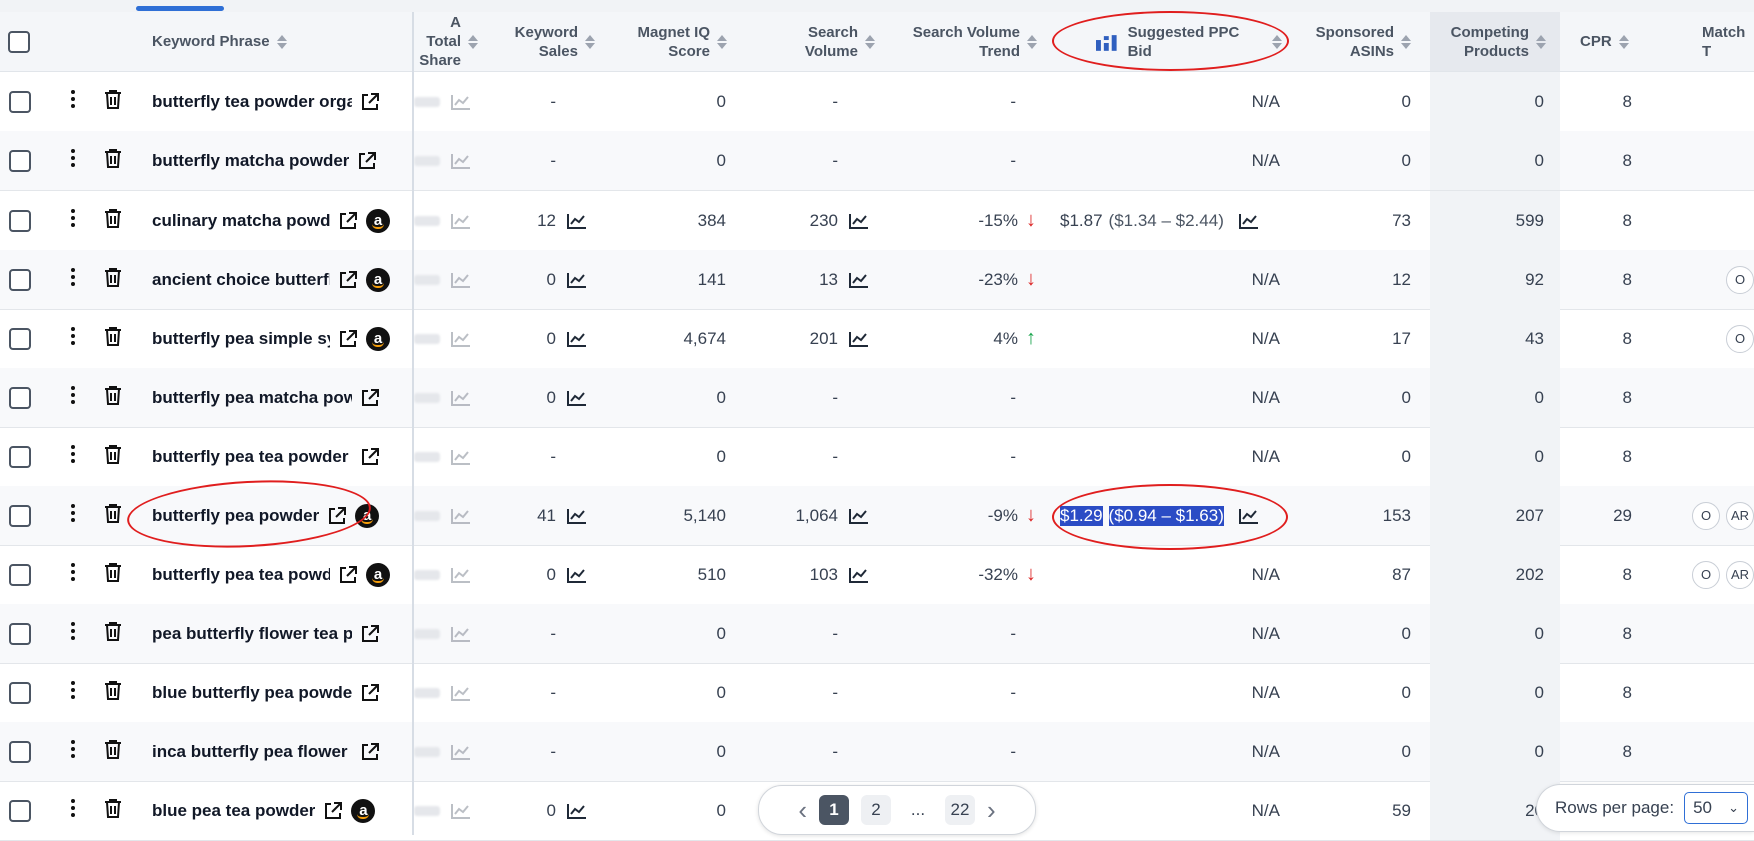  What do you see at coordinates (877, 102) in the screenshot?
I see `table-row: butterfly tea powder orga - 0 - - N/A 0 0 8` at bounding box center [877, 102].